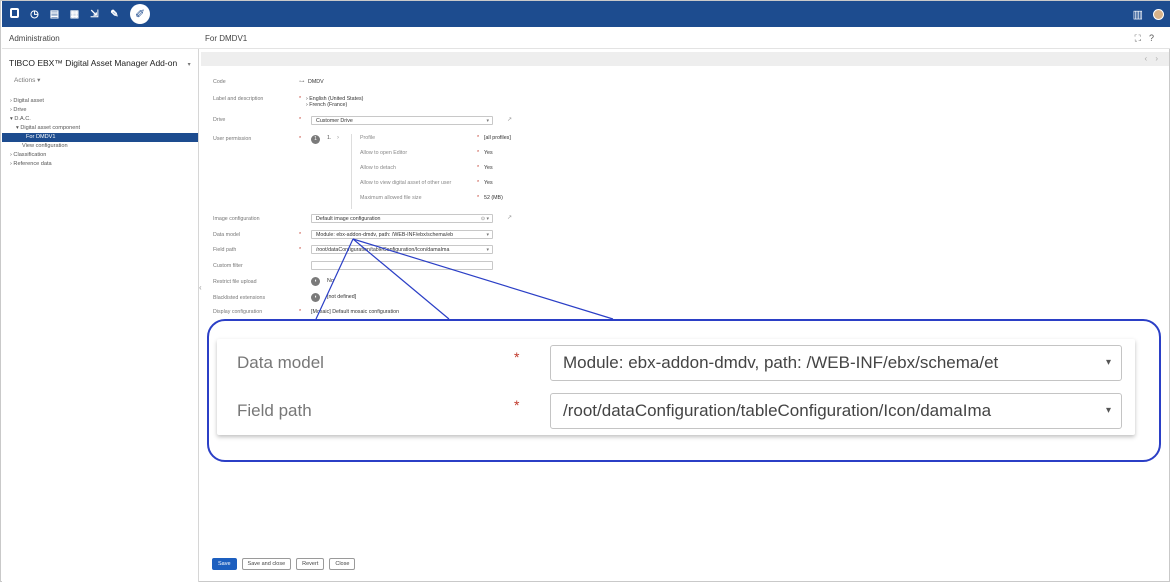 This screenshot has height=583, width=1170. I want to click on sidebar-item: View configuration, so click(100, 146).